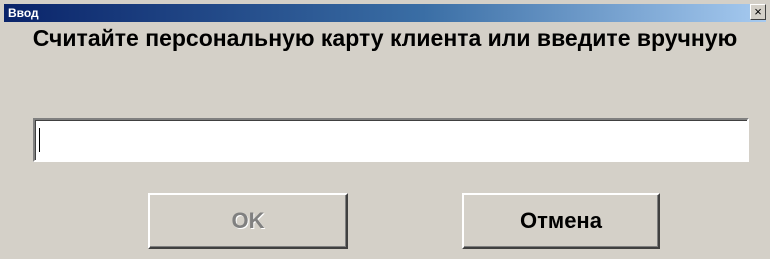 The height and width of the screenshot is (259, 770). I want to click on card-input, so click(391, 140).